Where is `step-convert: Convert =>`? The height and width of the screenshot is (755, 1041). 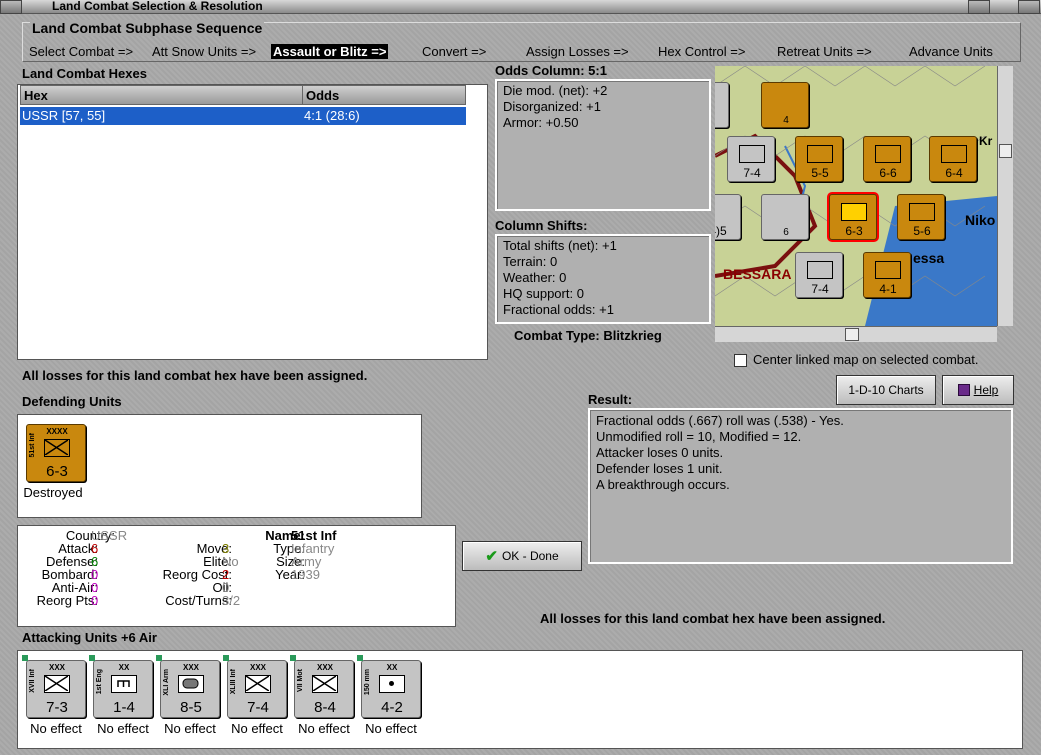 step-convert: Convert => is located at coordinates (454, 51).